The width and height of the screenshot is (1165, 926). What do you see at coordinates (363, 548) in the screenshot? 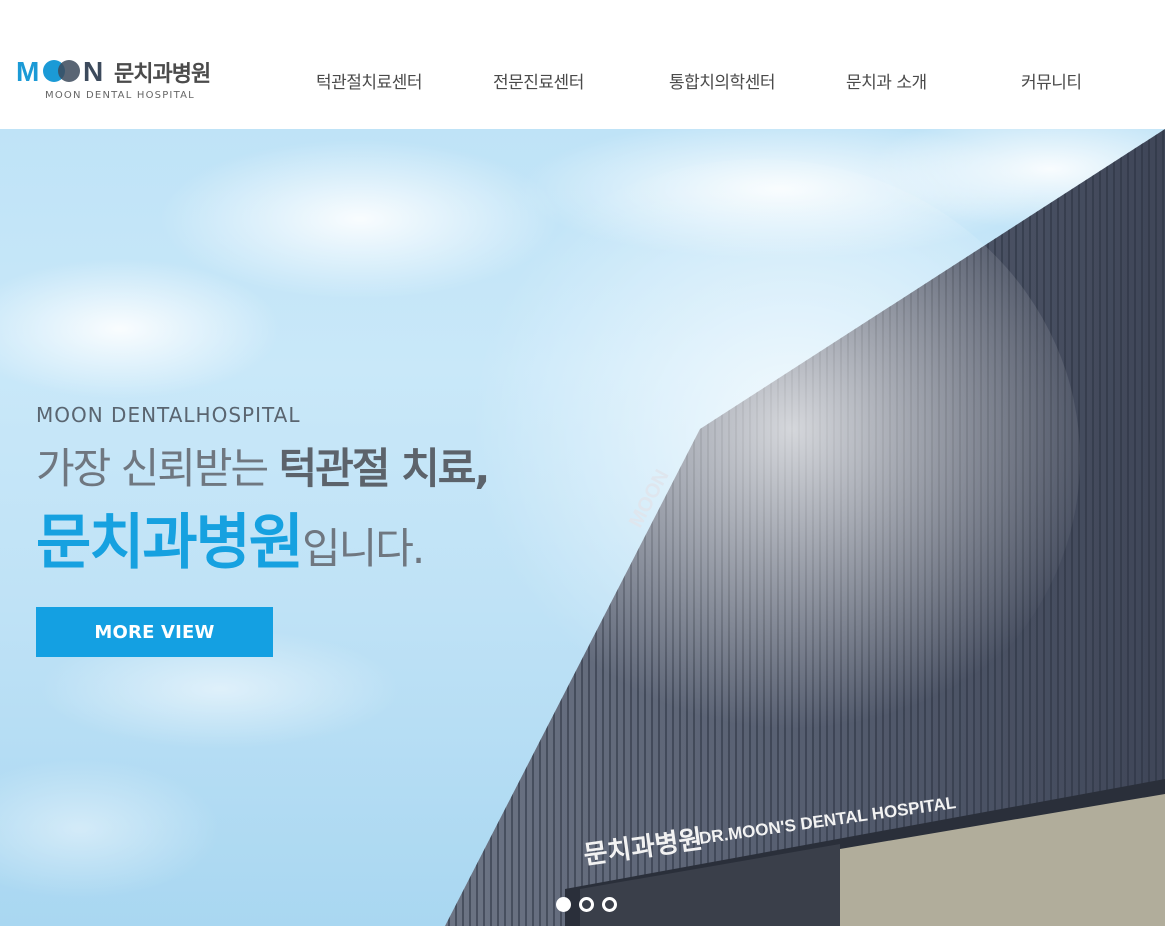
I see `hero-headline-rest: 입니다.` at bounding box center [363, 548].